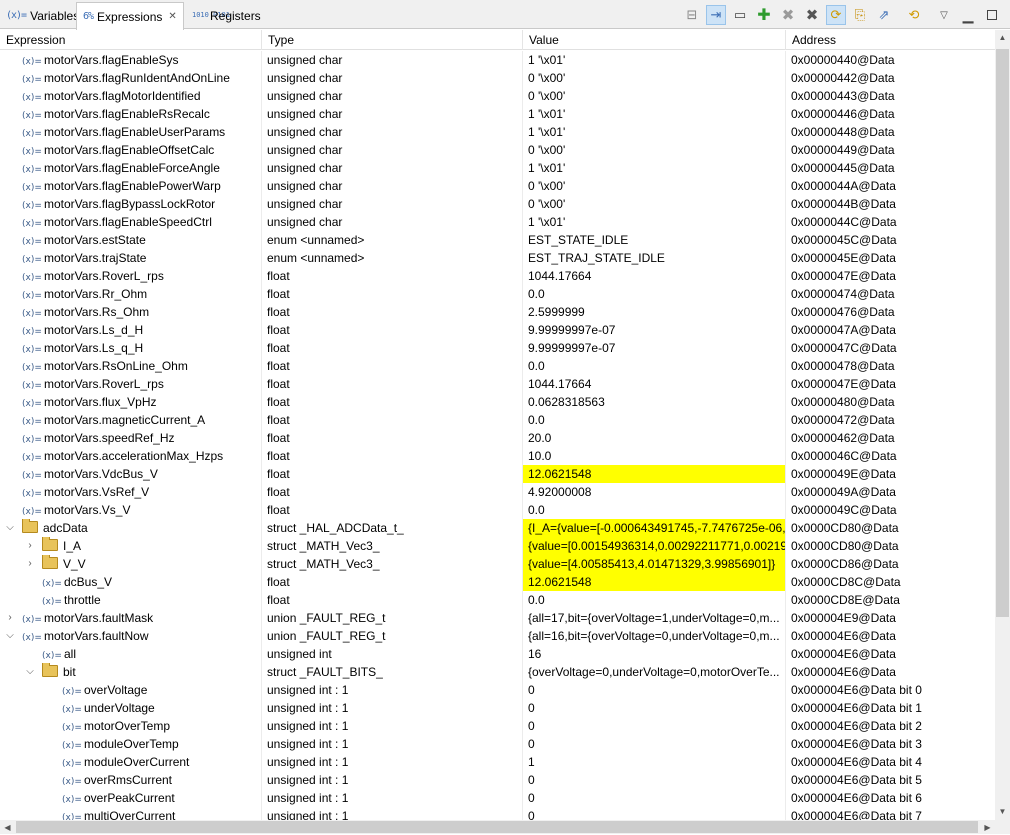  I want to click on expression-cell: (x)= motorVars.Rr_Ohm, so click(131, 294).